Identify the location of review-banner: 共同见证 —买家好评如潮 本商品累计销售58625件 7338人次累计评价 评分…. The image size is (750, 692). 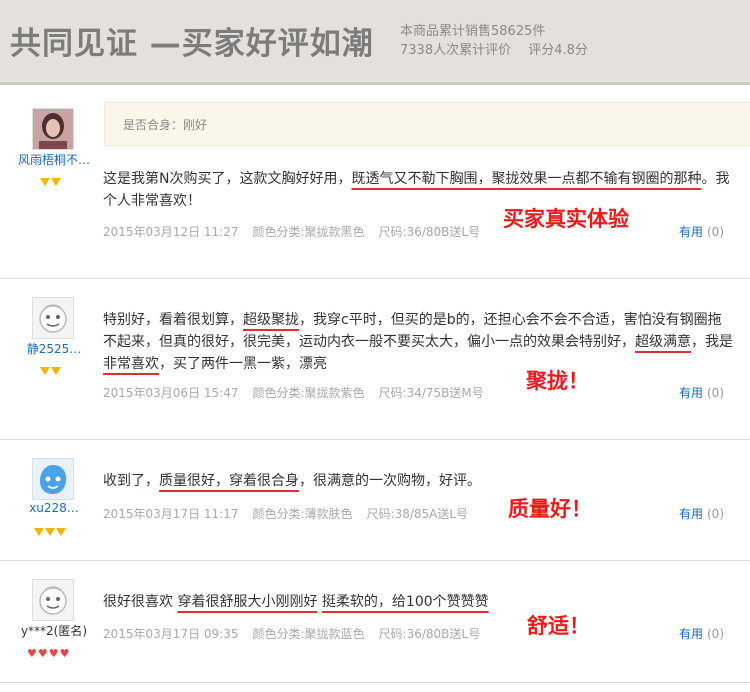
(375, 42).